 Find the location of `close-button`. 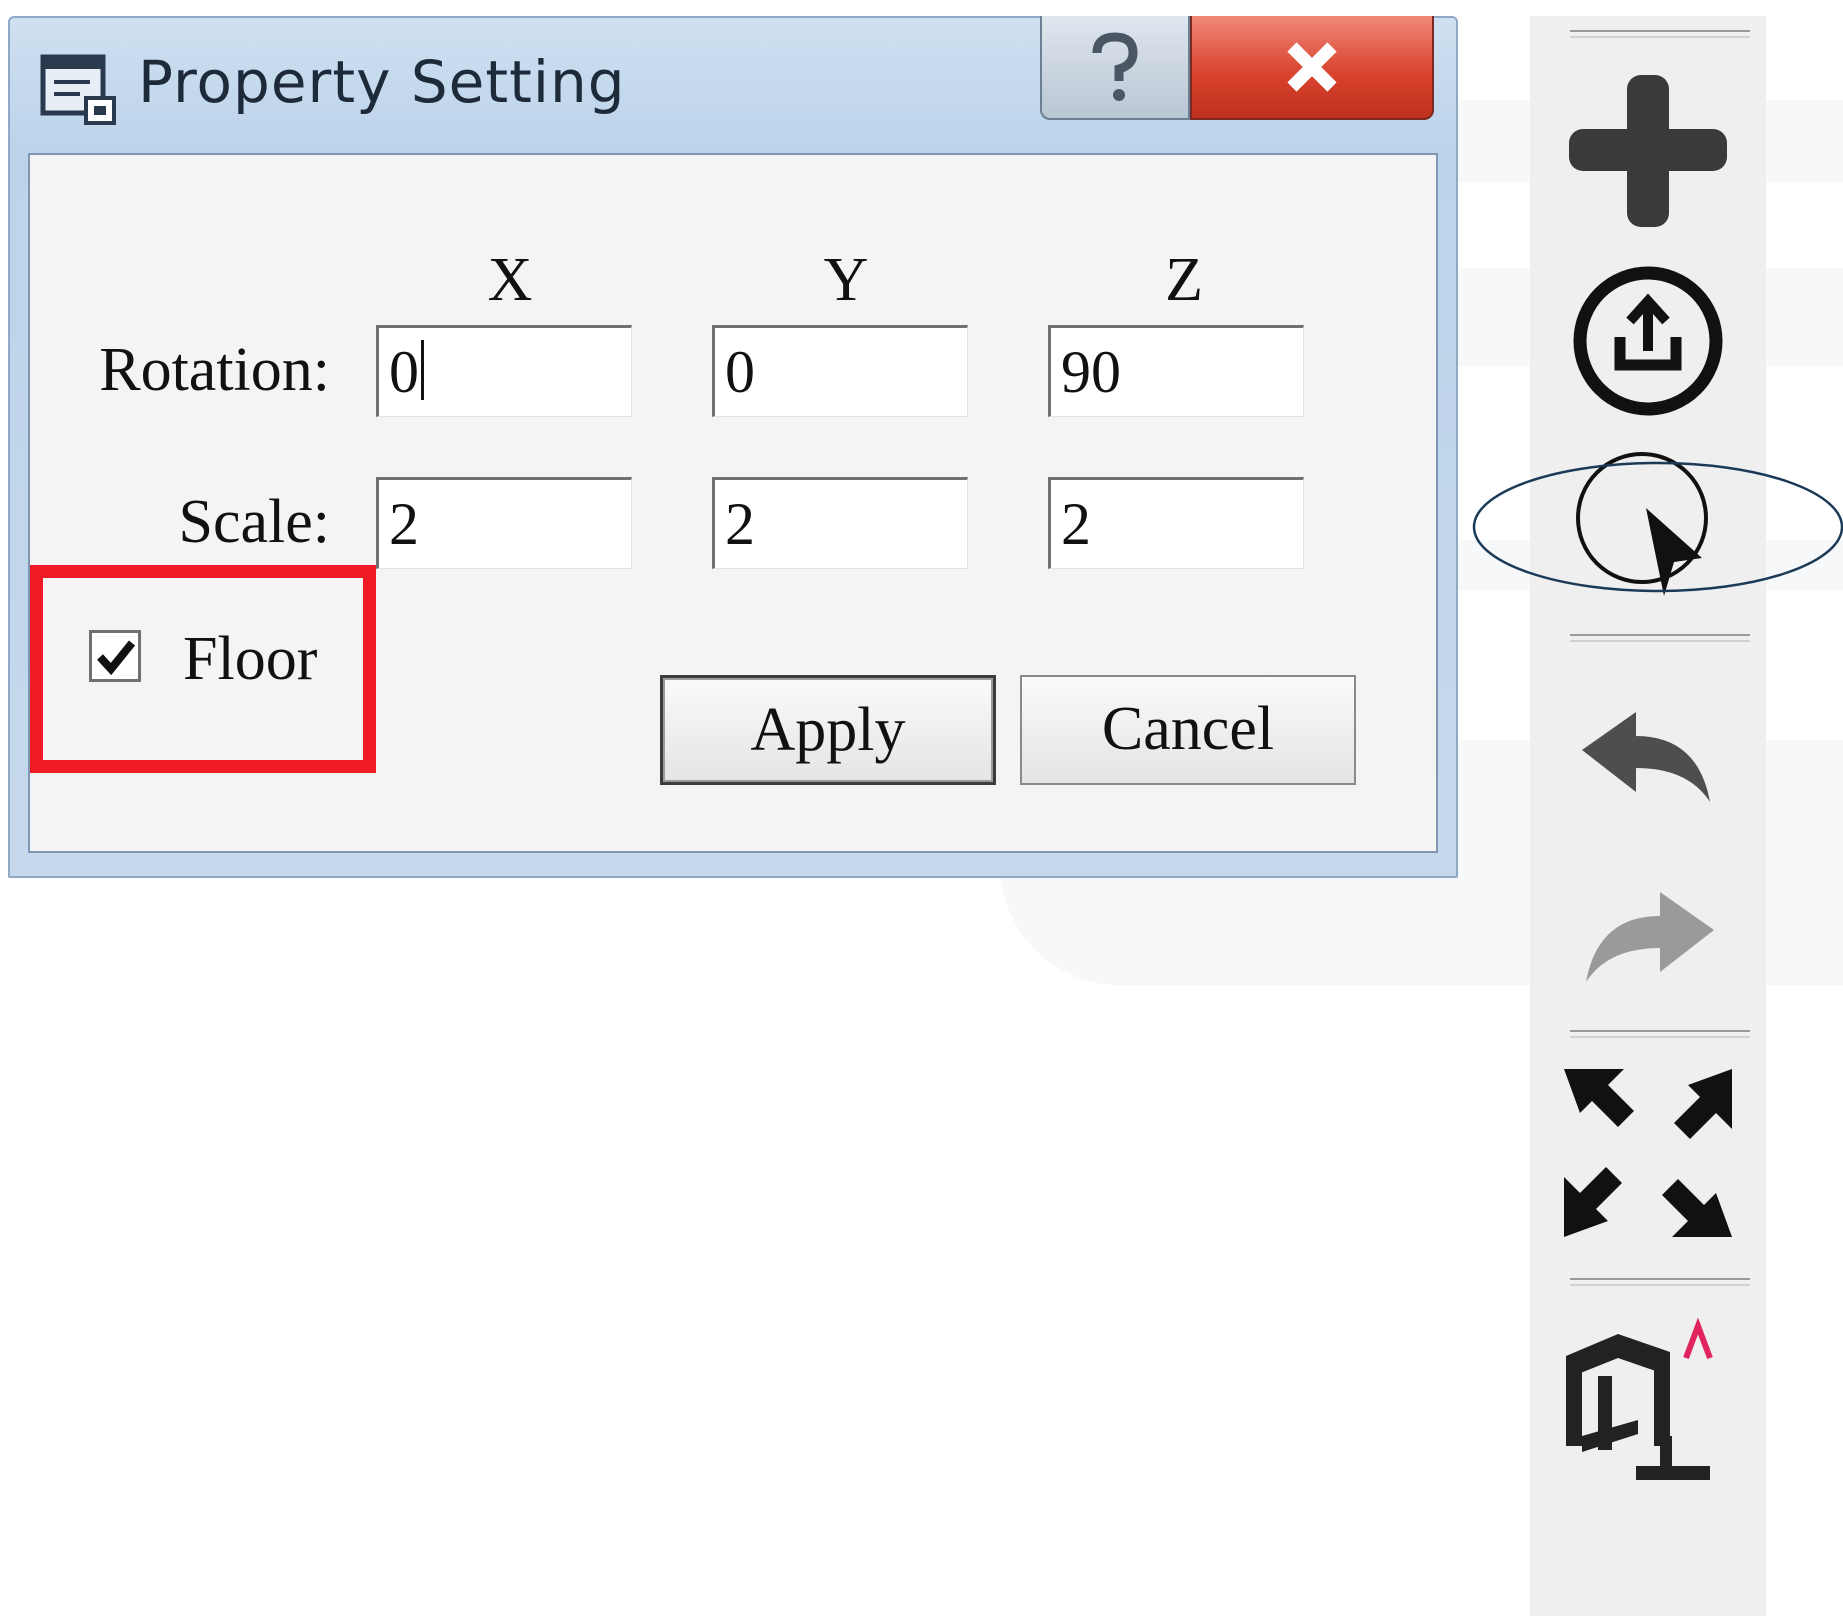

close-button is located at coordinates (1312, 68).